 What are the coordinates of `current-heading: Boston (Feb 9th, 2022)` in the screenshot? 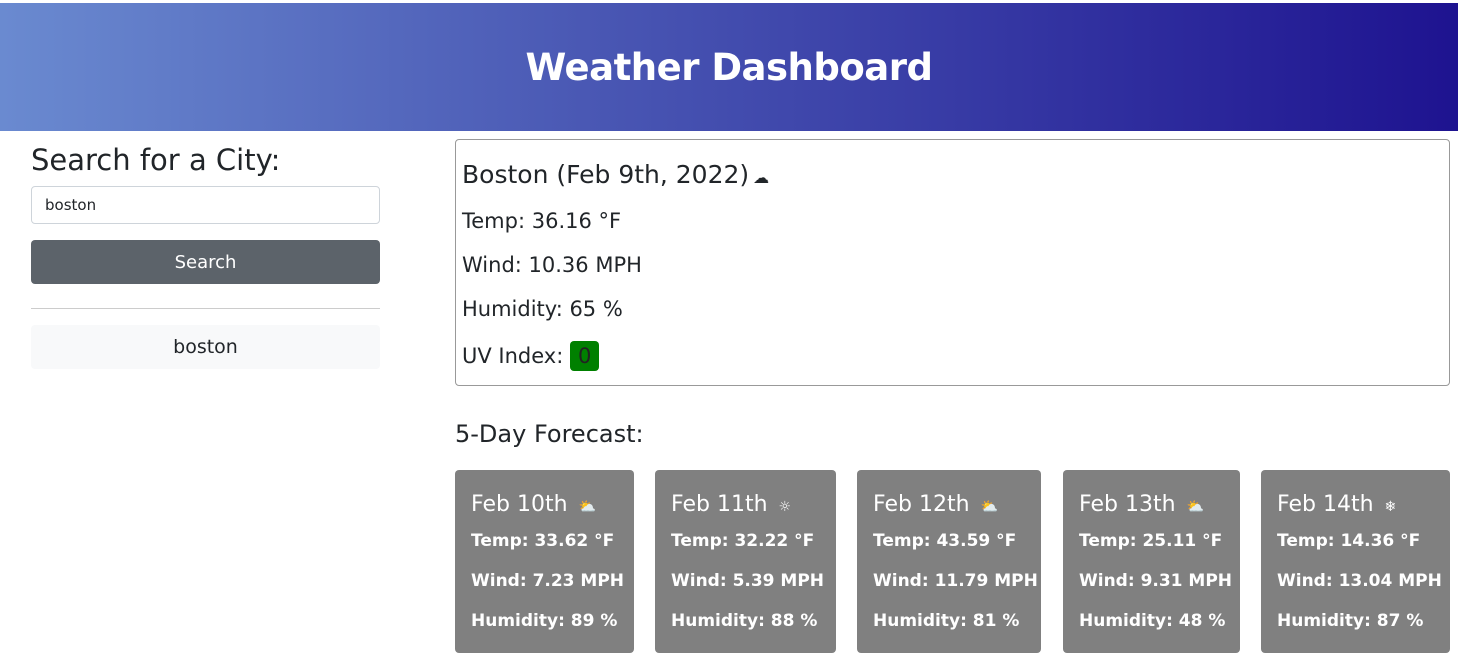 It's located at (606, 174).